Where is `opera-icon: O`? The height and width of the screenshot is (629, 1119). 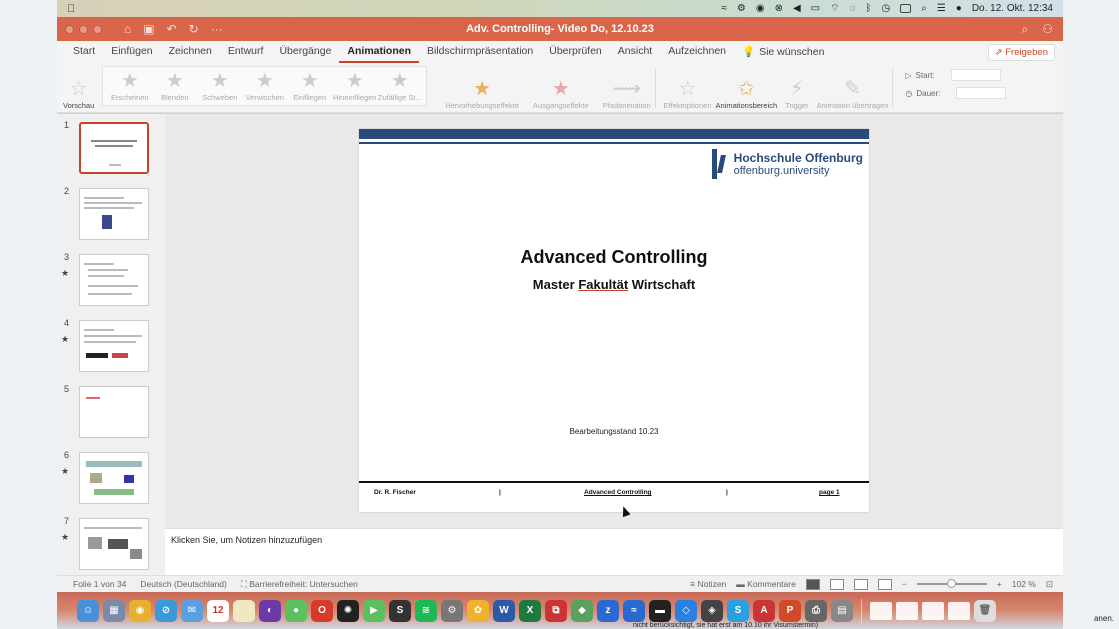 opera-icon: O is located at coordinates (322, 610).